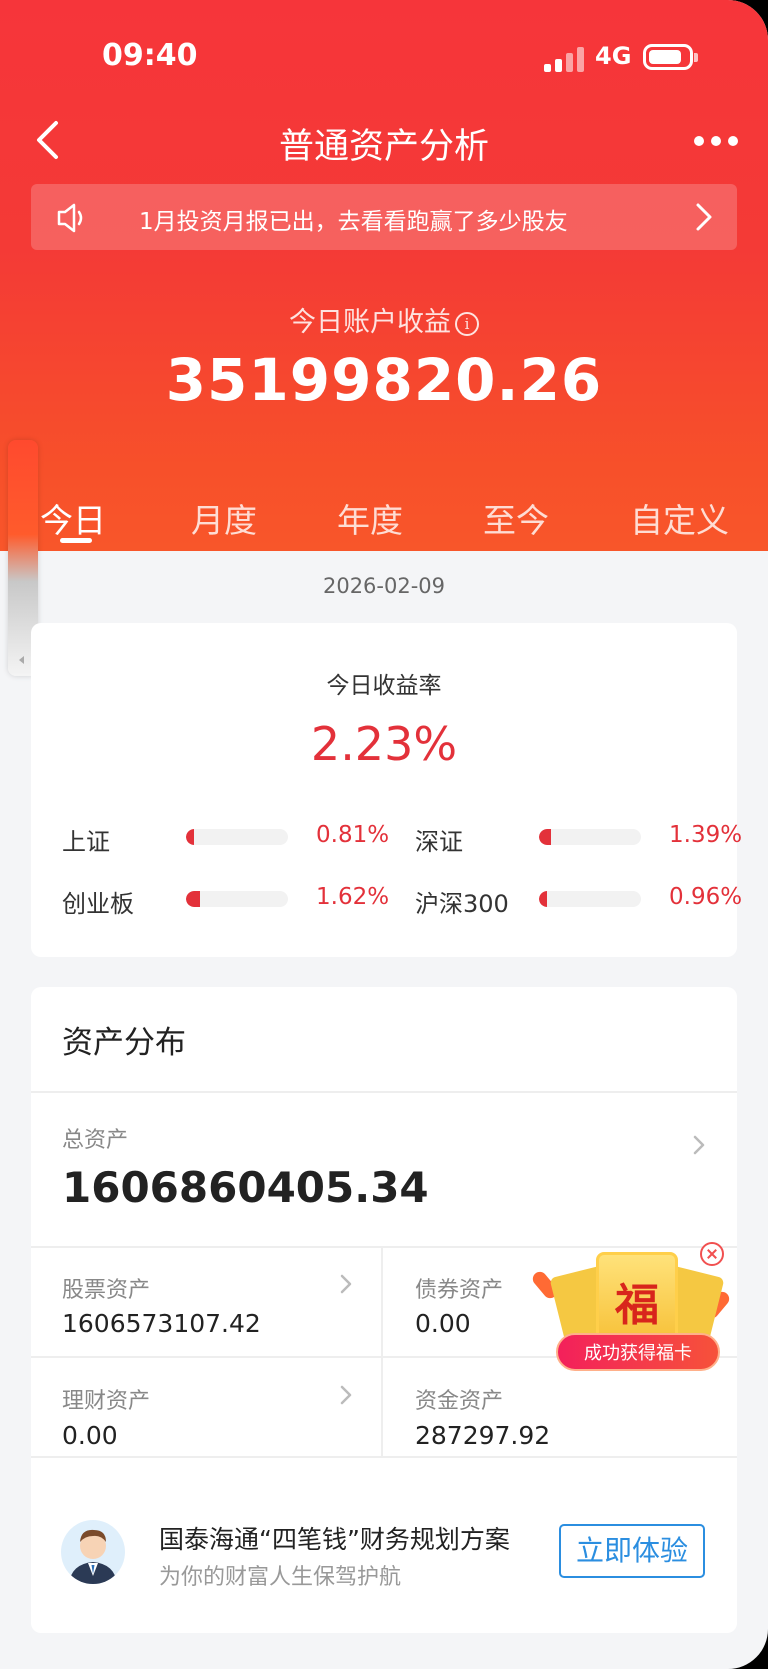 Image resolution: width=768 pixels, height=1669 pixels. What do you see at coordinates (73, 518) in the screenshot?
I see `tab-today: 今日` at bounding box center [73, 518].